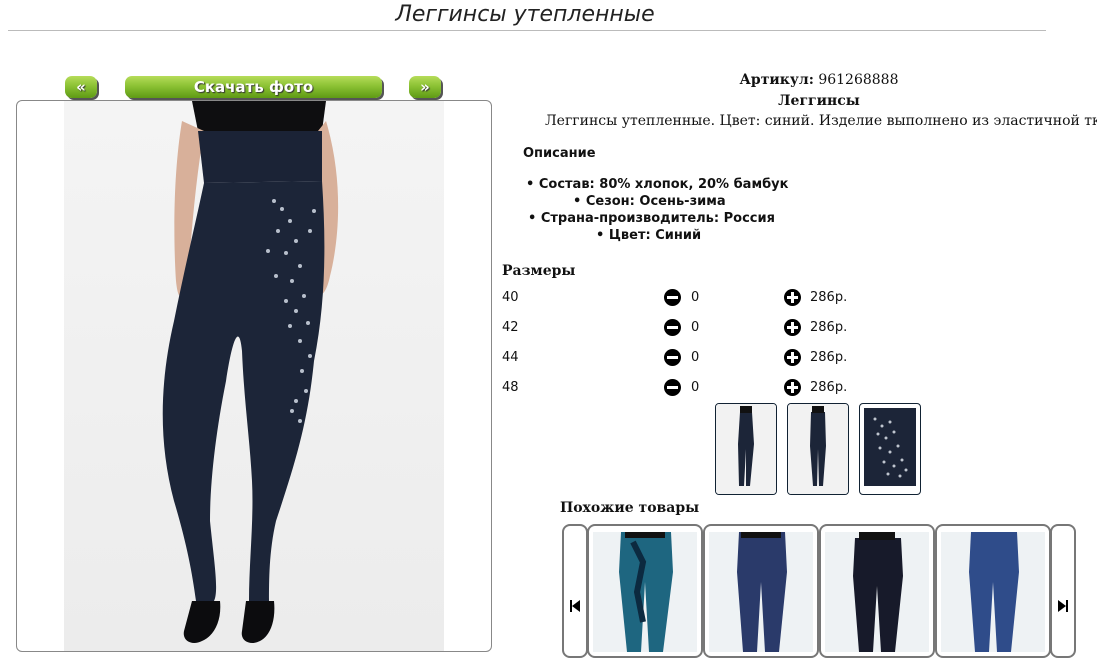 The image size is (1097, 660). Describe the element at coordinates (657, 218) in the screenshot. I see `feature-text: Страна-производитель: Россия` at that location.